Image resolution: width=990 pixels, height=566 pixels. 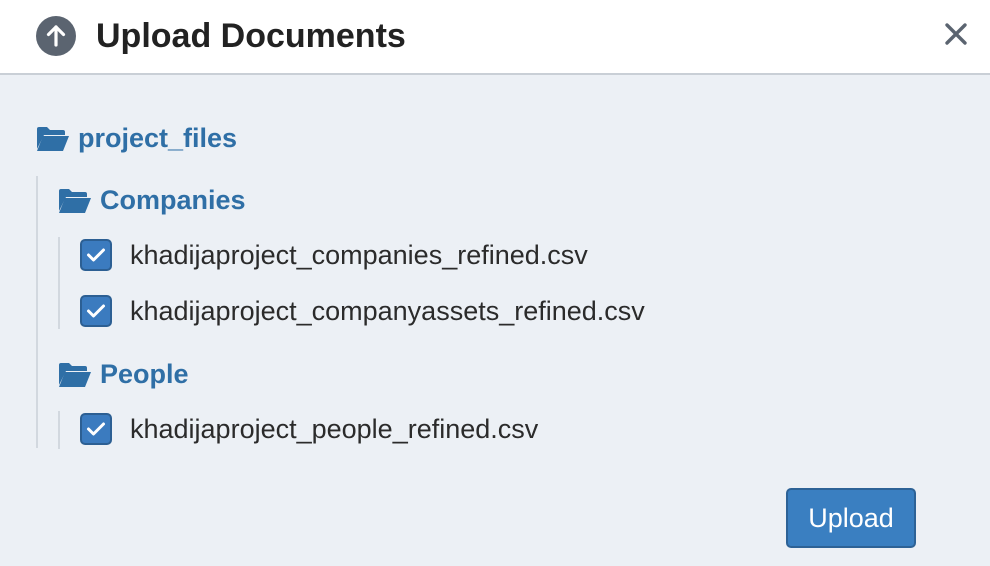 I want to click on dialog-header: Upload Documents, so click(x=495, y=37).